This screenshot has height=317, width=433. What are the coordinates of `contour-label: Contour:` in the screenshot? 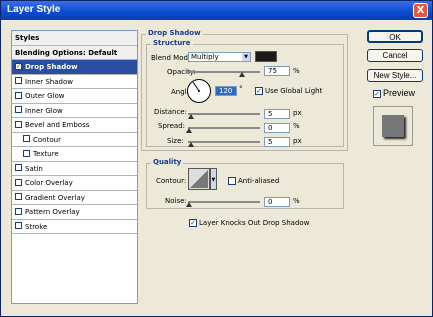 It's located at (171, 181).